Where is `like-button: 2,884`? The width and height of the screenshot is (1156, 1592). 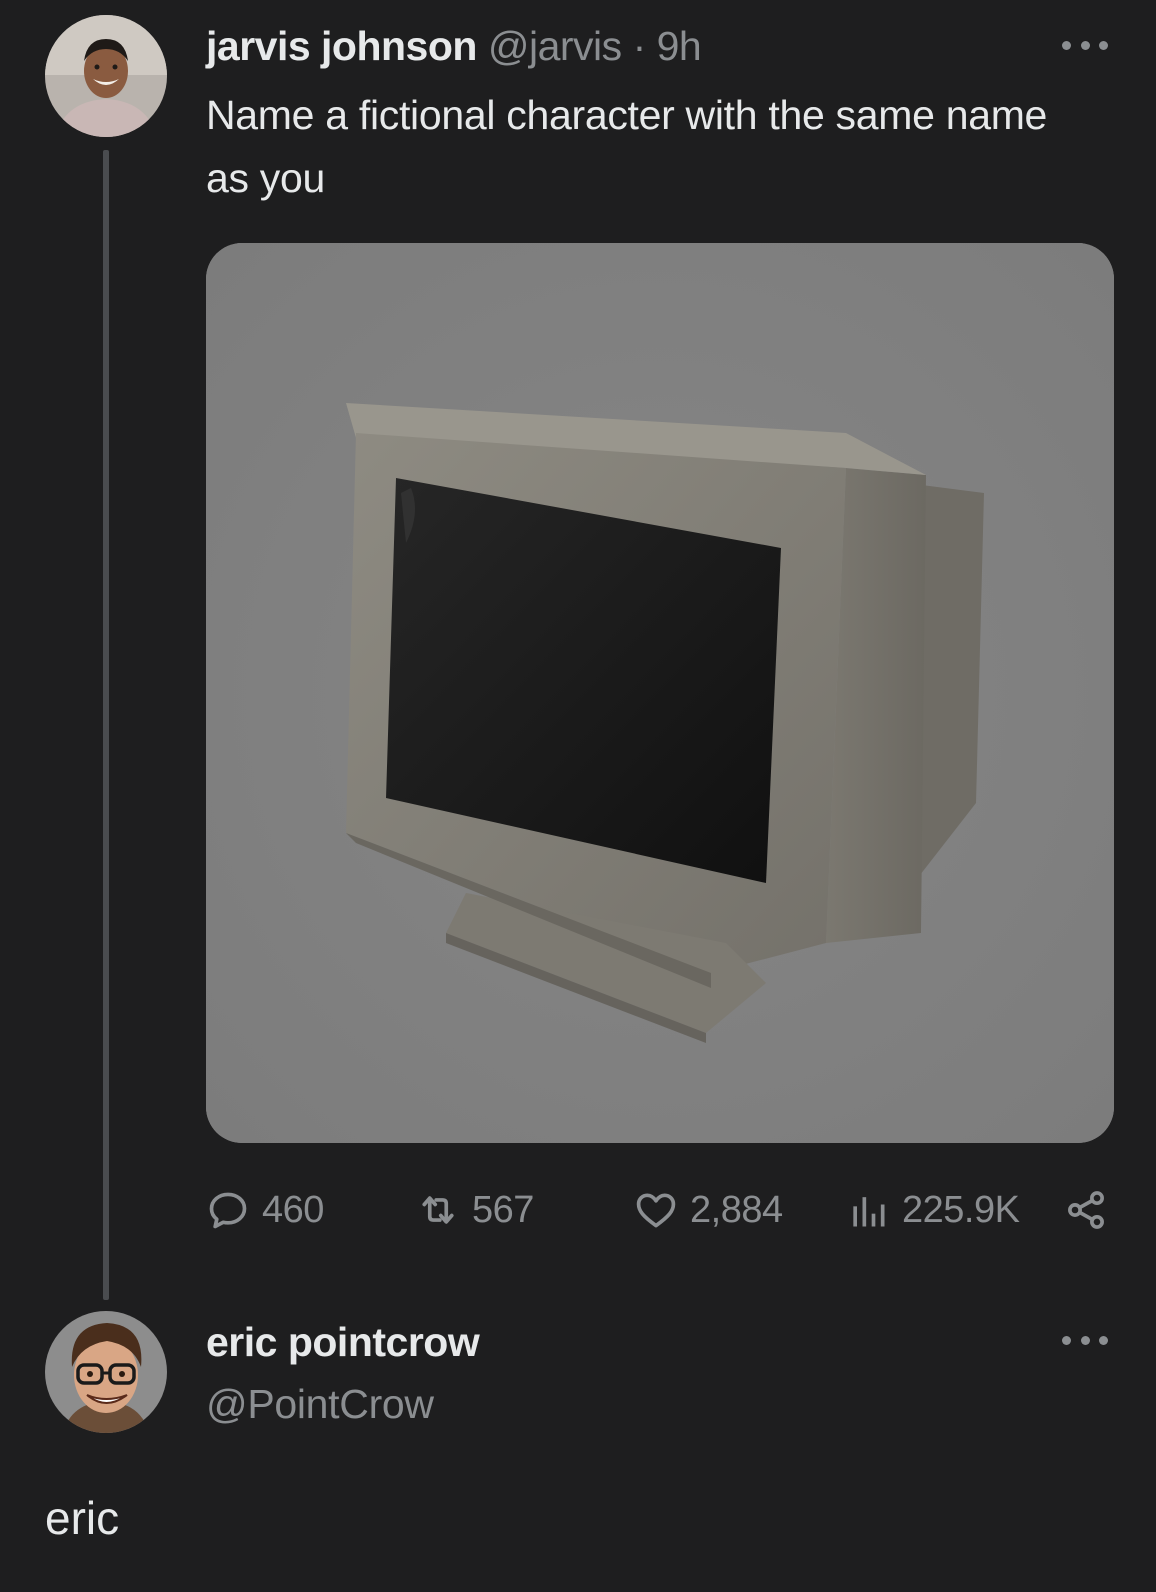 like-button: 2,884 is located at coordinates (708, 1210).